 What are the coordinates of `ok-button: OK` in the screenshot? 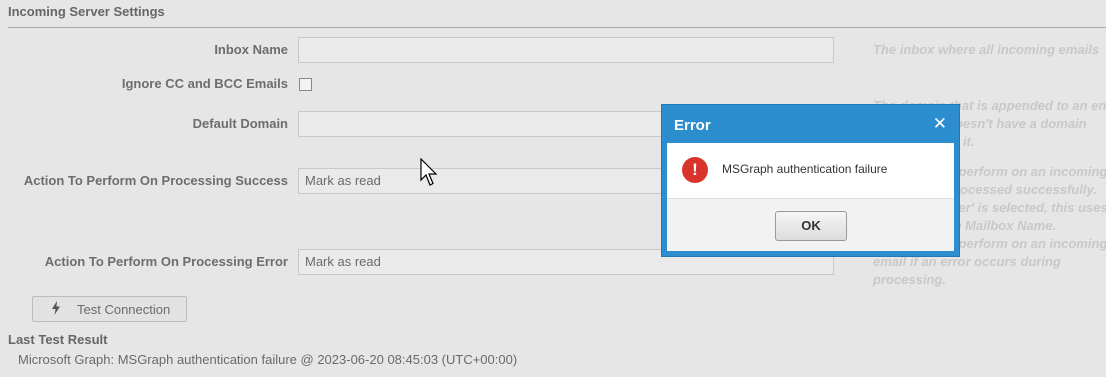 It's located at (811, 226).